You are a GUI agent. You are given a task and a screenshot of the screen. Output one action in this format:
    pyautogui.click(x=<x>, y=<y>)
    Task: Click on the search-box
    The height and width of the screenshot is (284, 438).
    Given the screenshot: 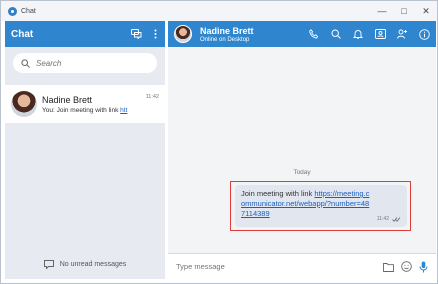 What is the action you would take?
    pyautogui.click(x=85, y=63)
    